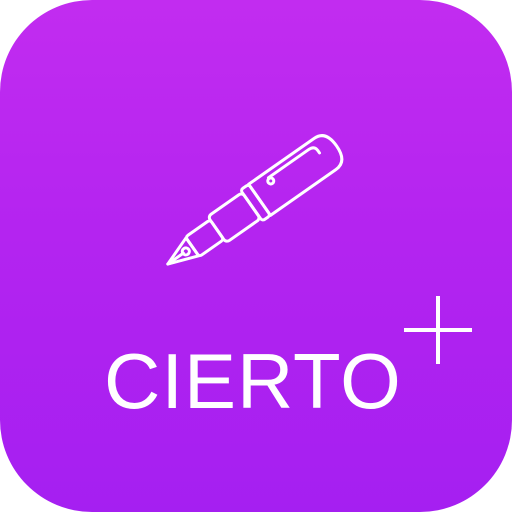 The image size is (512, 512). Describe the element at coordinates (253, 381) in the screenshot. I see `app-name-label: CIERTO` at that location.